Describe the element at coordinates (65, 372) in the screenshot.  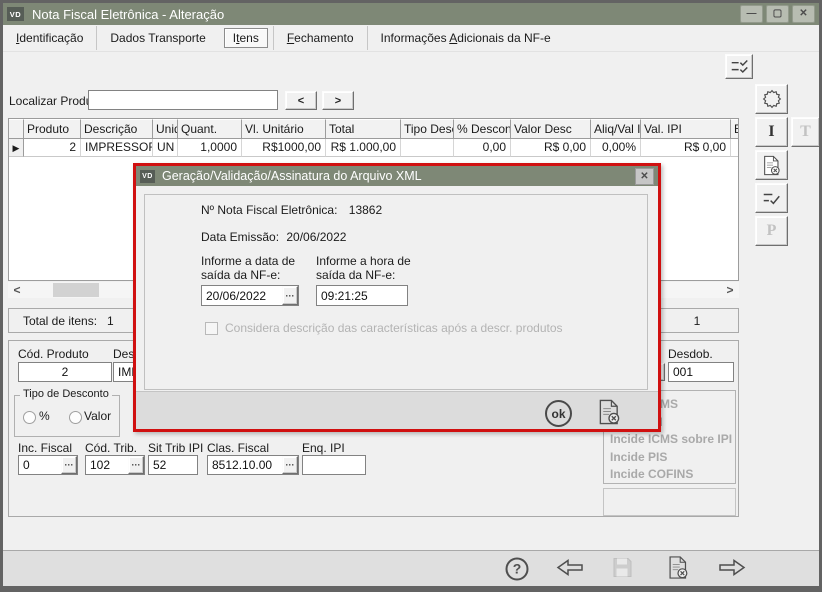
I see `product-code-input` at that location.